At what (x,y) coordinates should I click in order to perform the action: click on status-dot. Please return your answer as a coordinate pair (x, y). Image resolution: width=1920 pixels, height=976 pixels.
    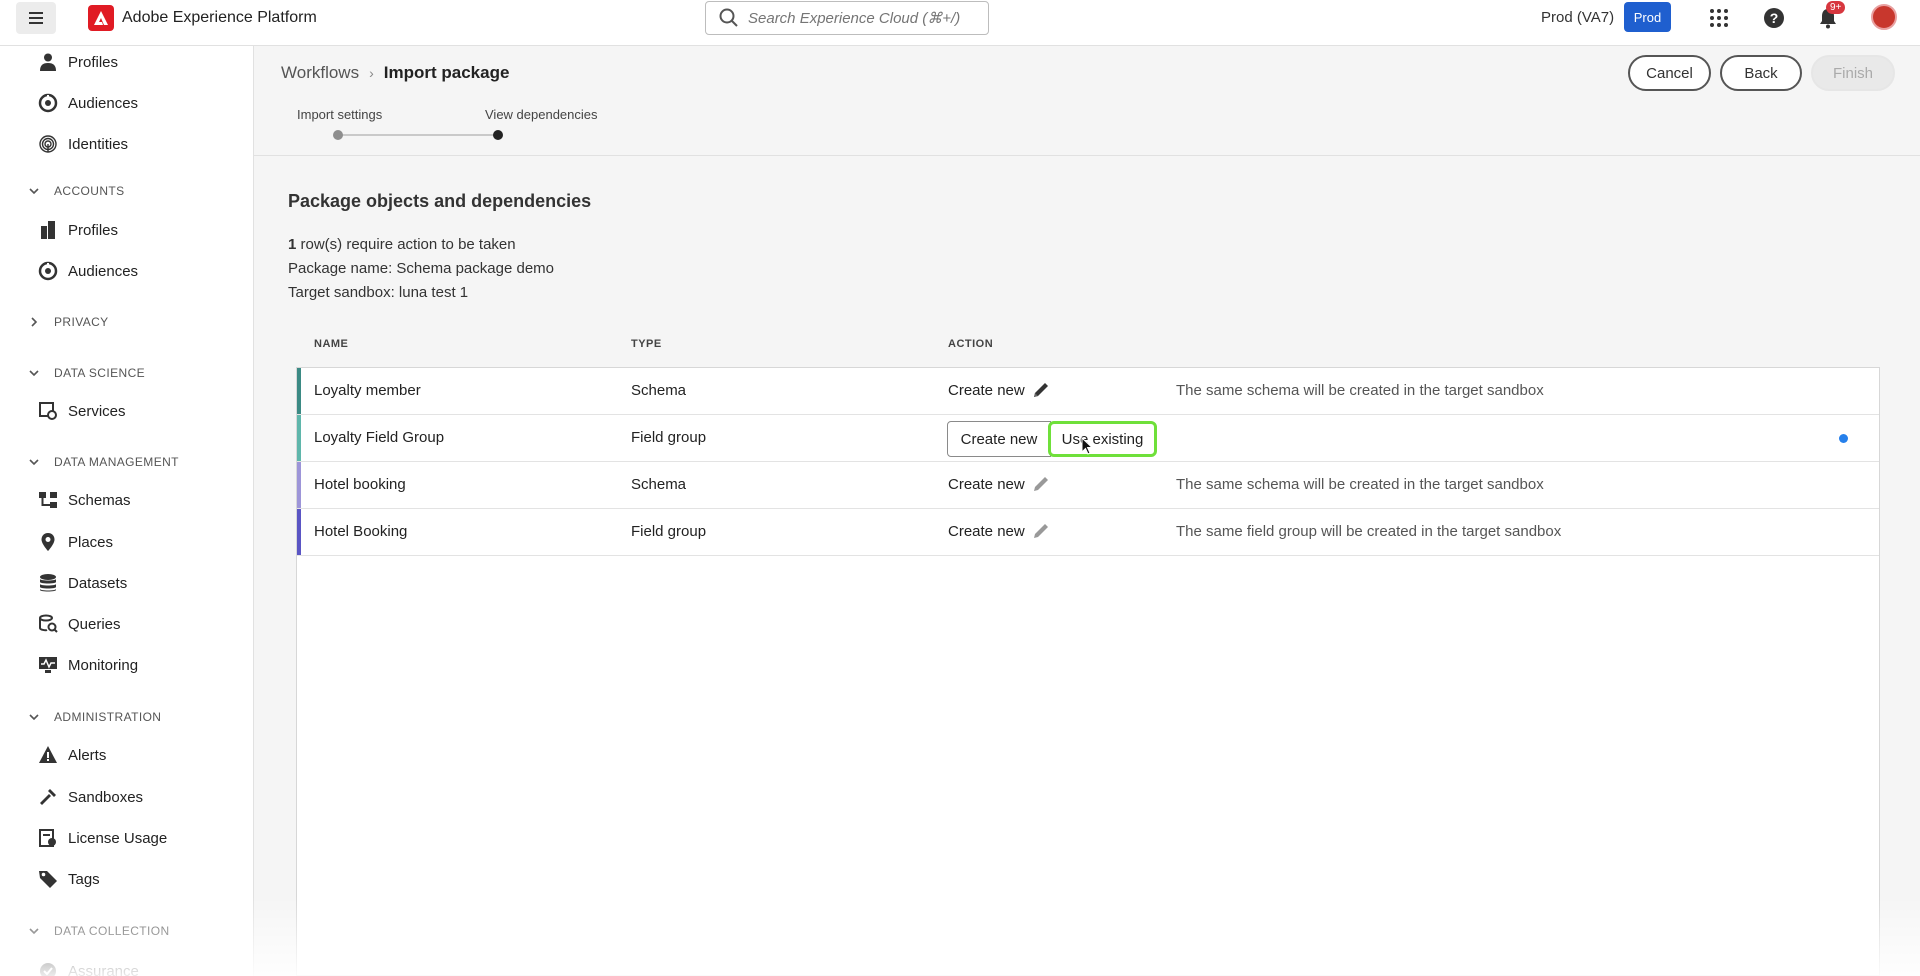
    Looking at the image, I should click on (1843, 438).